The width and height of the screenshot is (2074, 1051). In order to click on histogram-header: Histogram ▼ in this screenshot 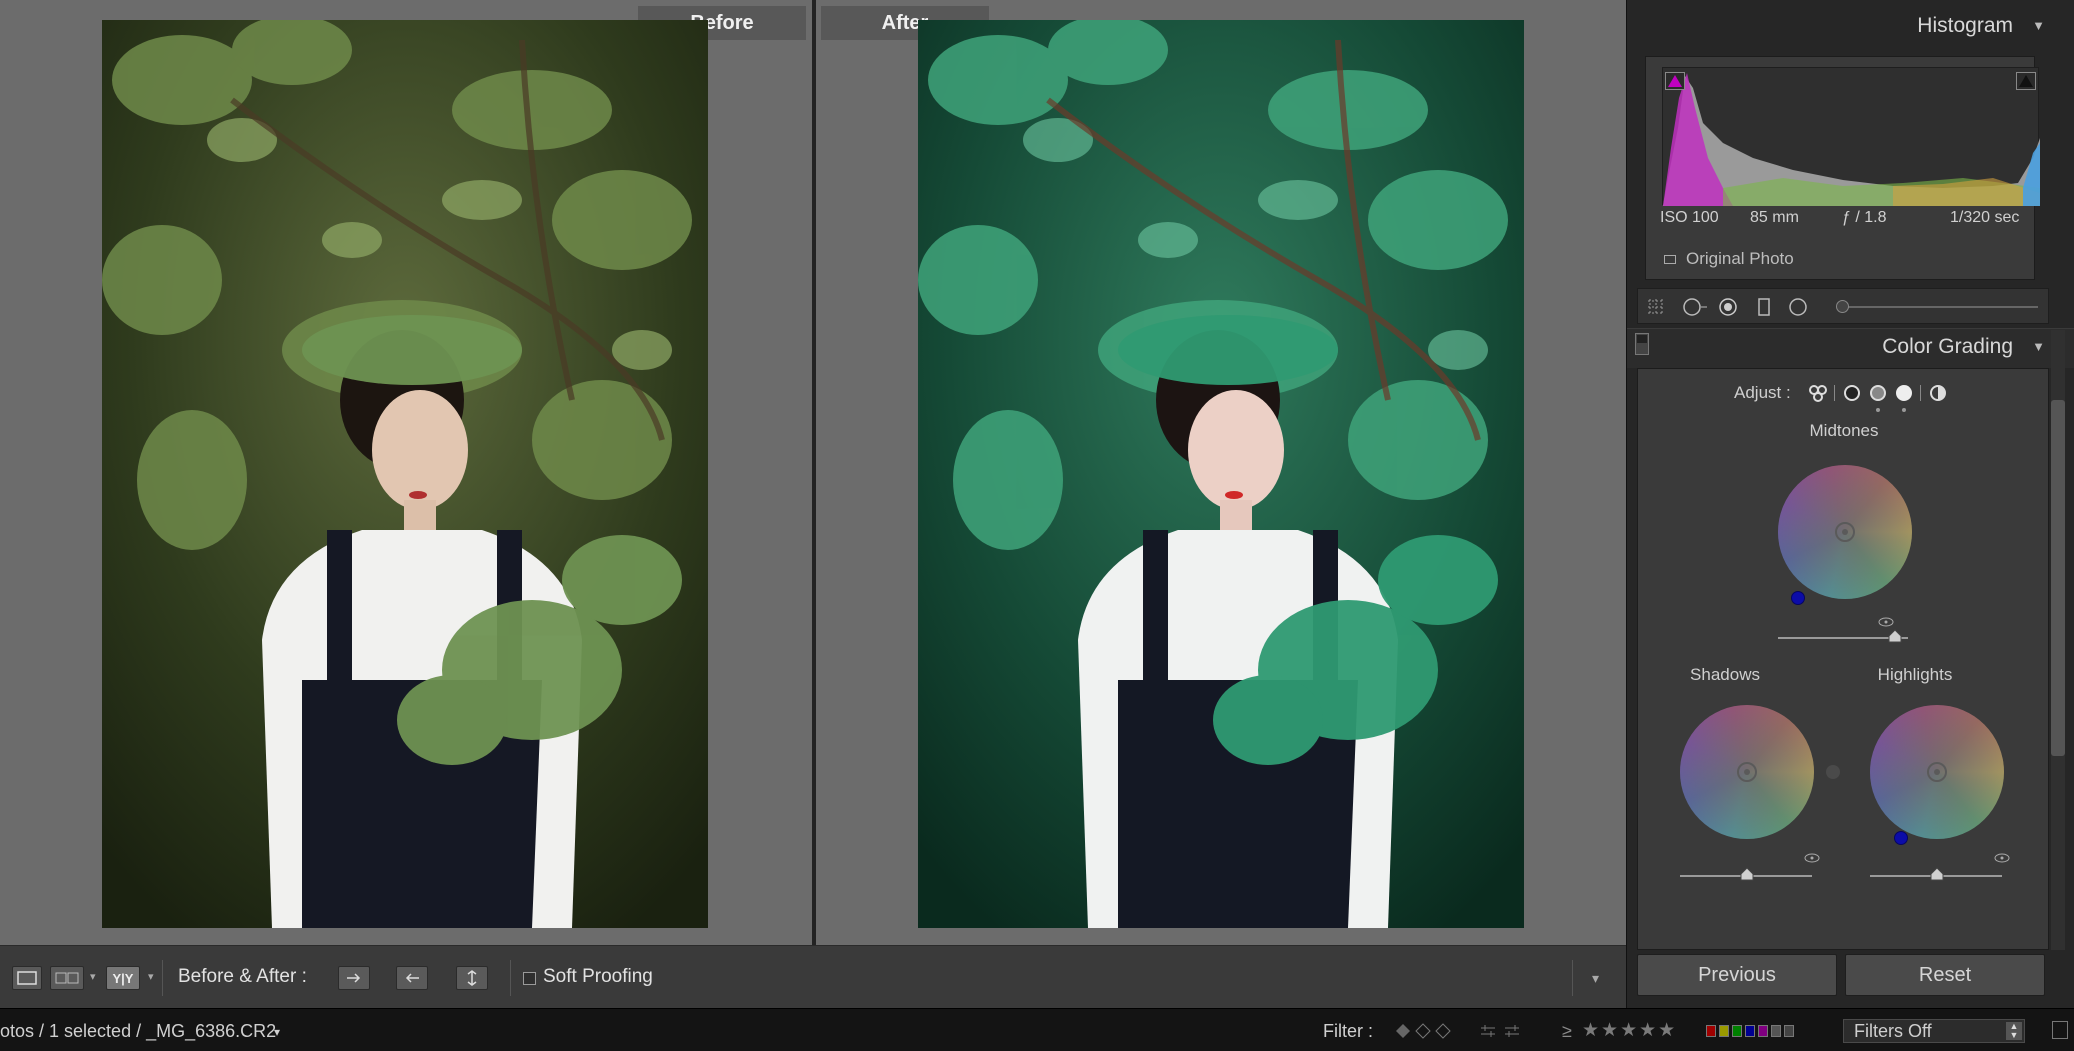, I will do `click(1841, 26)`.